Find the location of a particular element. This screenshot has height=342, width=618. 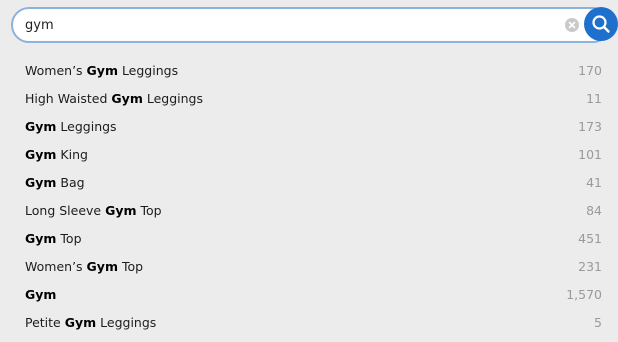

suggestion-label: Gym is located at coordinates (40, 295).